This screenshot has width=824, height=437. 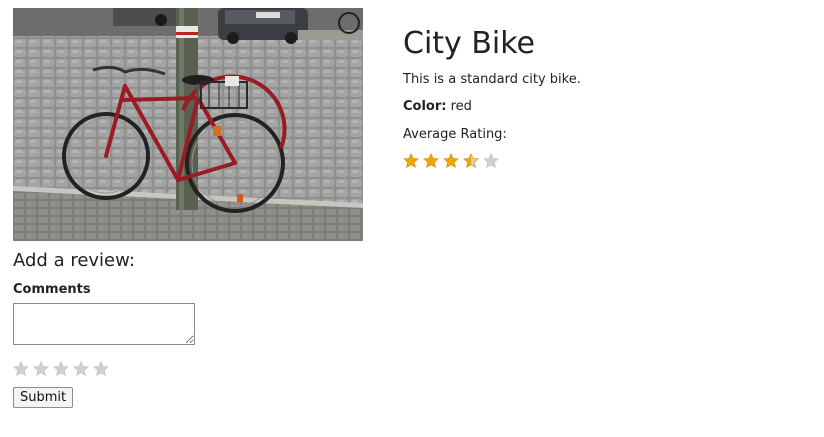 I want to click on product-description: This is a standard city bike., so click(x=492, y=79).